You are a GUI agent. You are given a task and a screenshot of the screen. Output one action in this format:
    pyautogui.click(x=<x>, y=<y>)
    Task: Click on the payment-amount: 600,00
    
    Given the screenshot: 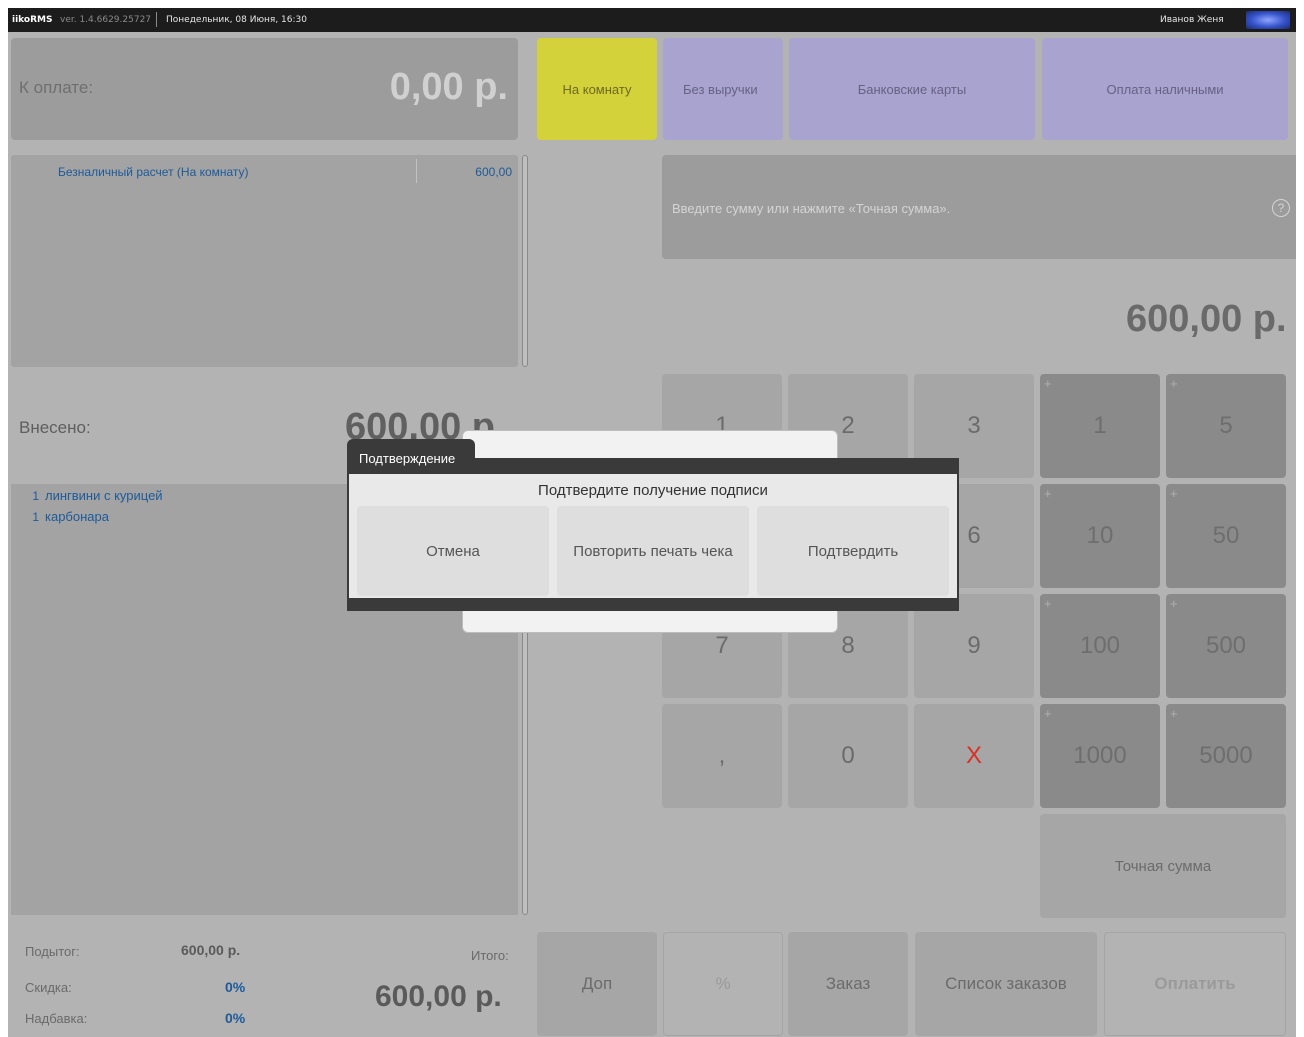 What is the action you would take?
    pyautogui.click(x=493, y=172)
    